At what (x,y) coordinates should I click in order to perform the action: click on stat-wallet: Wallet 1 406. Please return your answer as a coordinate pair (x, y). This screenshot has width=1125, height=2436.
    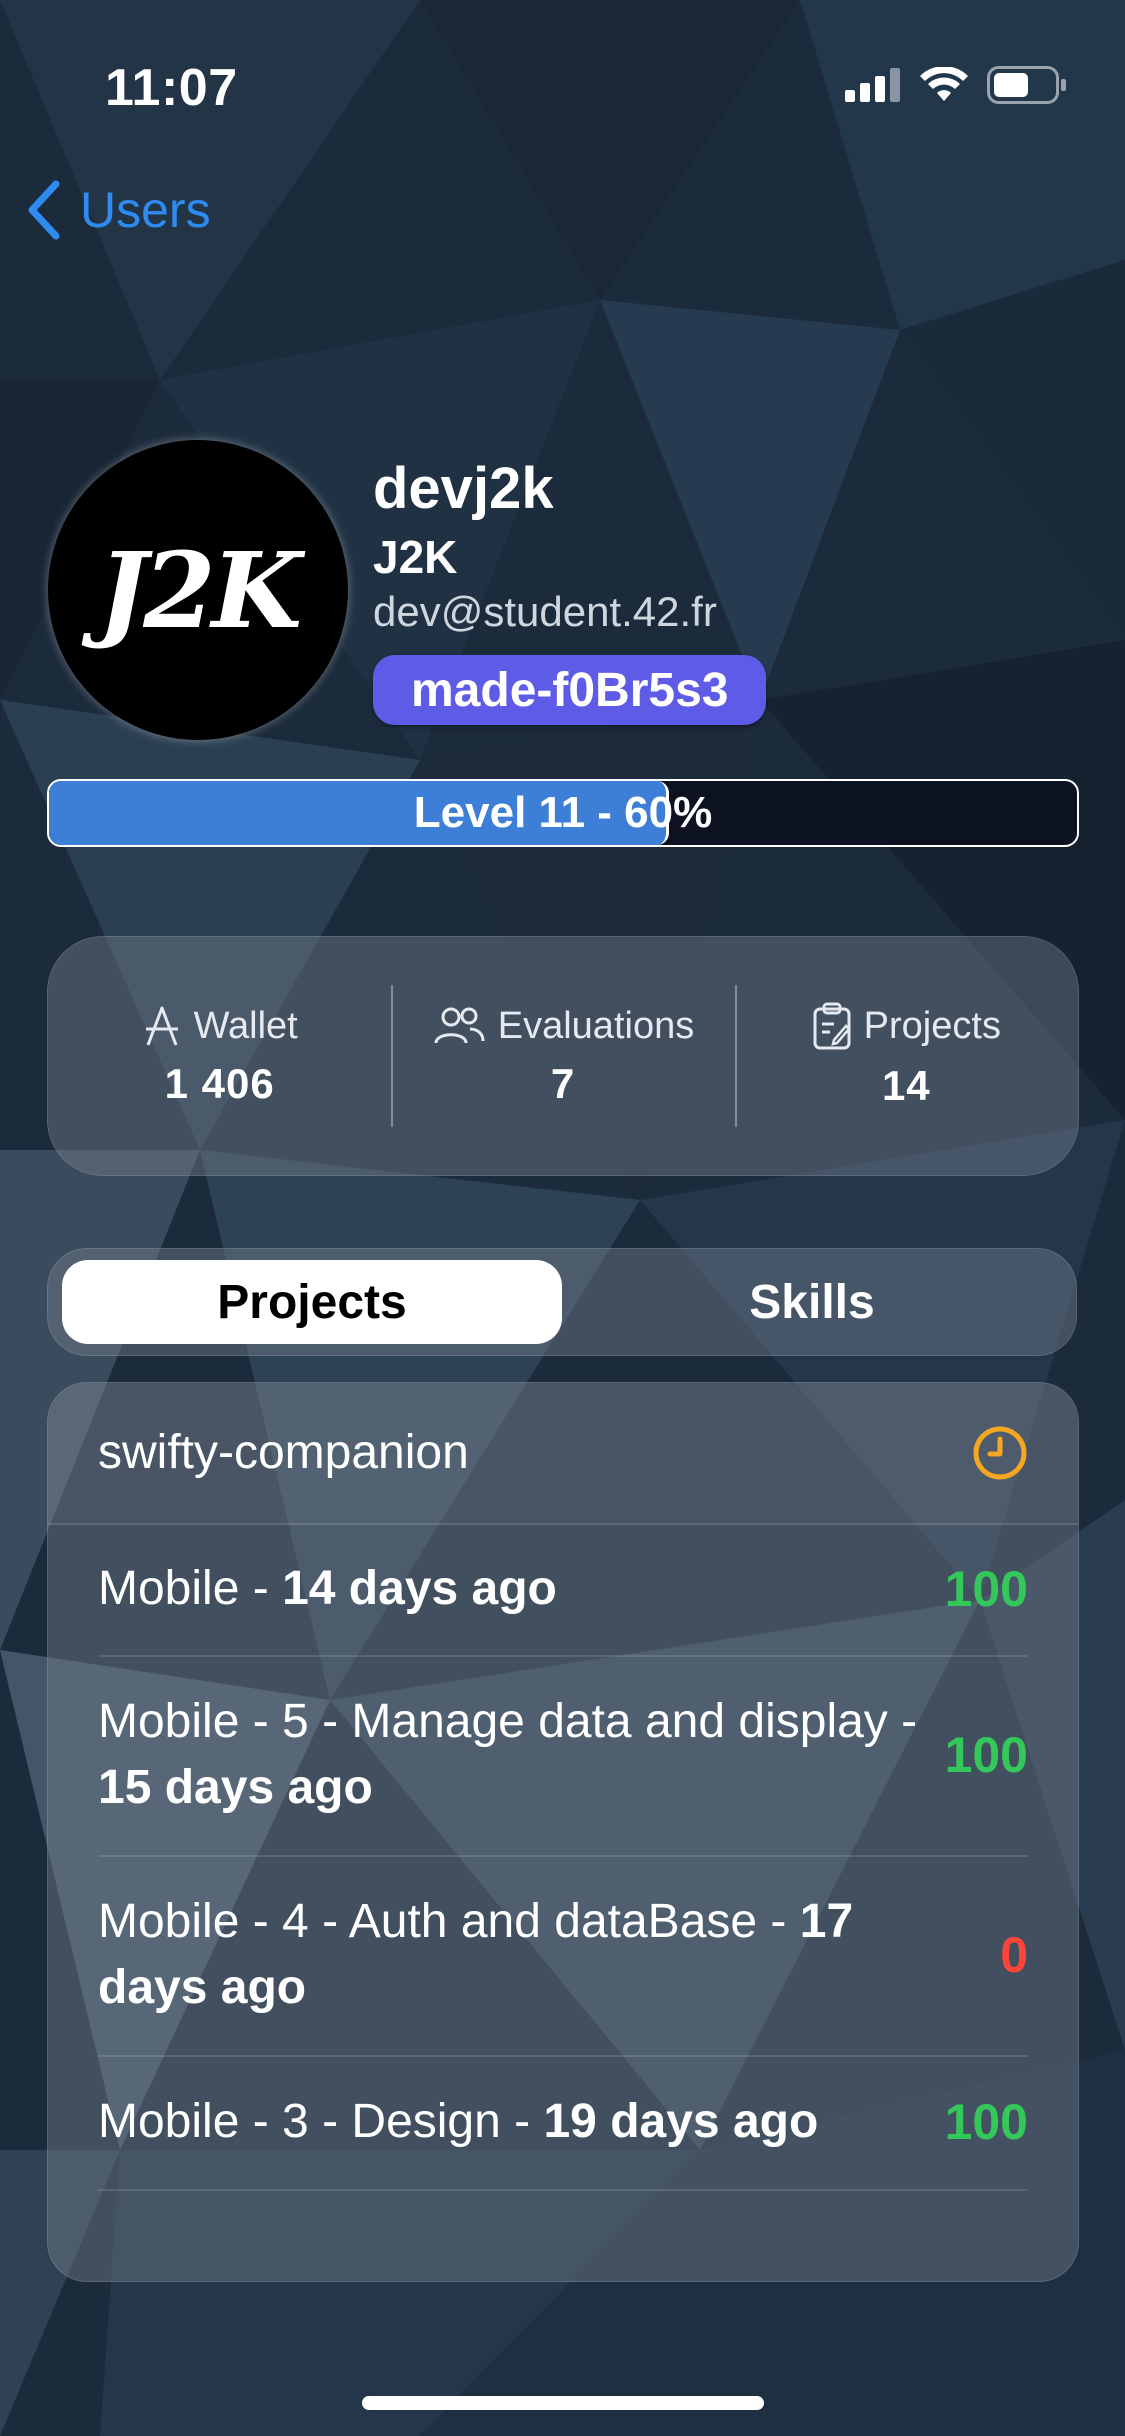
    Looking at the image, I should click on (219, 1056).